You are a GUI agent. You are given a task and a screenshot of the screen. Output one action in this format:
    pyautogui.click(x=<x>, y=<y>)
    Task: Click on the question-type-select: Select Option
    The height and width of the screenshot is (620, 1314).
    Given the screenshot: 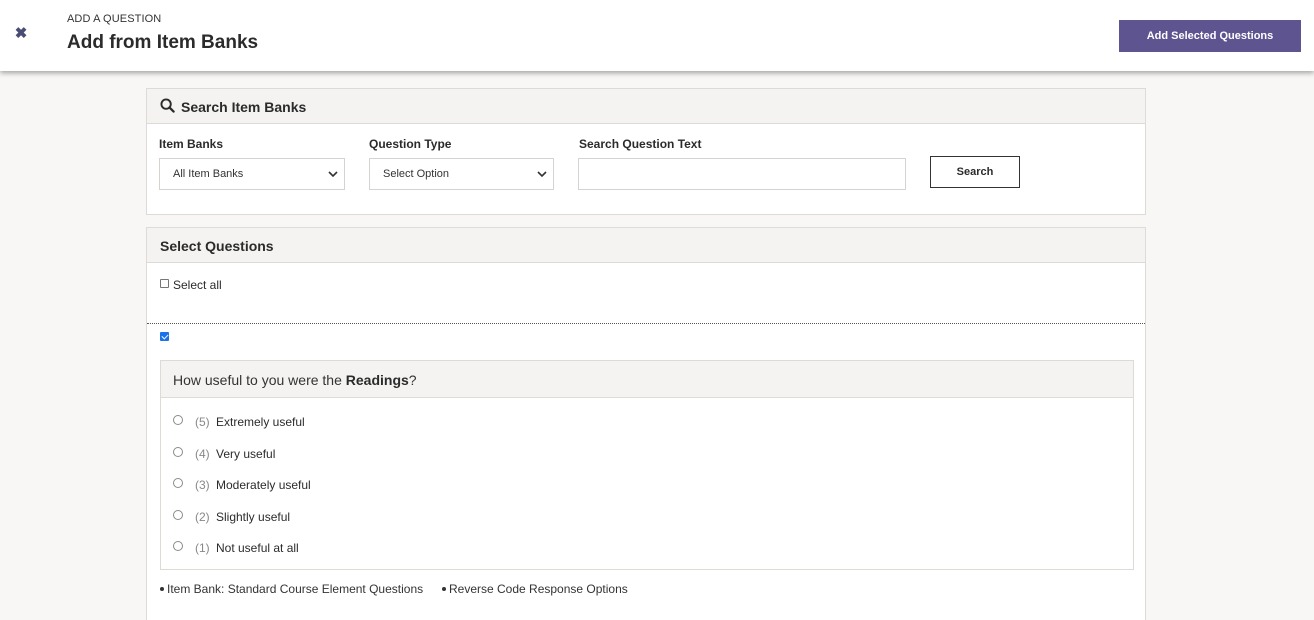 What is the action you would take?
    pyautogui.click(x=461, y=174)
    